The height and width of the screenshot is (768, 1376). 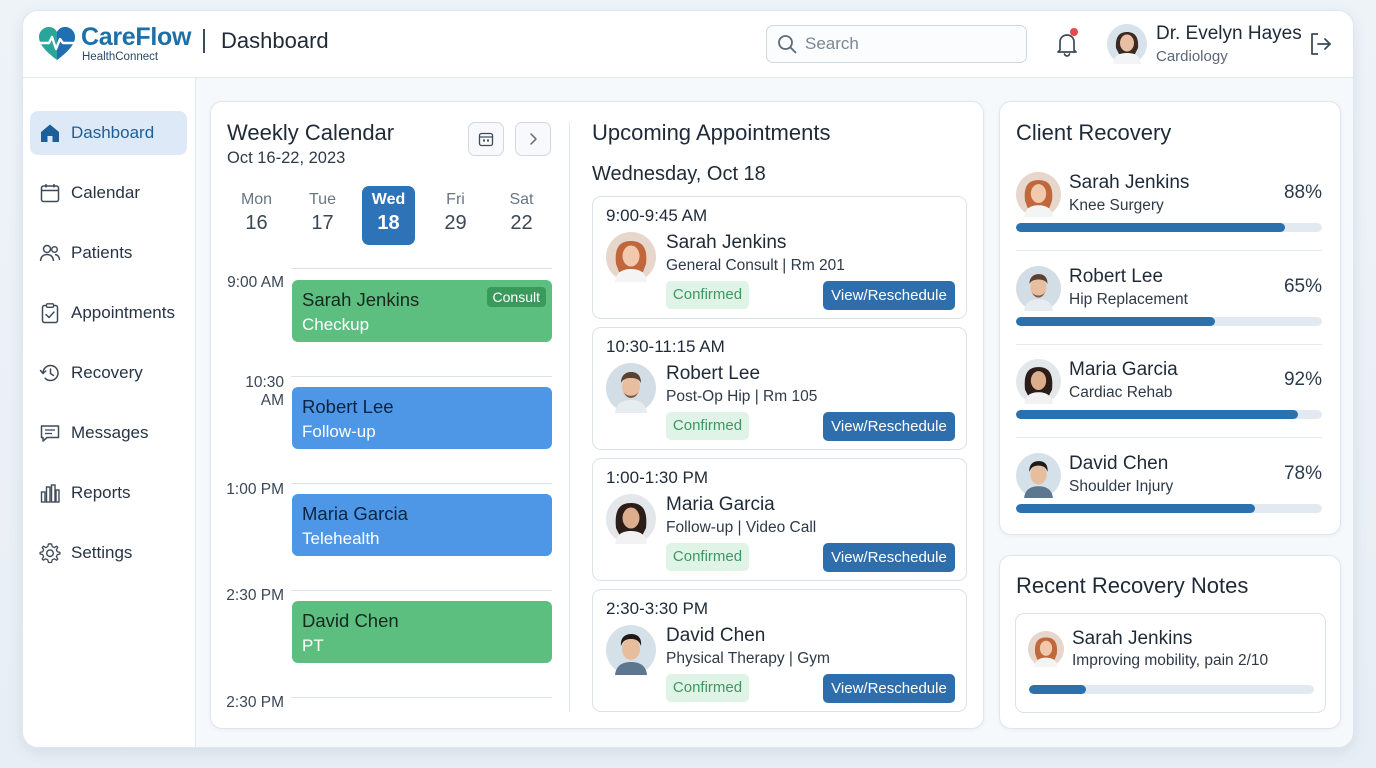 I want to click on recovery-notes-title: Recent Recovery Notes, so click(x=1132, y=585).